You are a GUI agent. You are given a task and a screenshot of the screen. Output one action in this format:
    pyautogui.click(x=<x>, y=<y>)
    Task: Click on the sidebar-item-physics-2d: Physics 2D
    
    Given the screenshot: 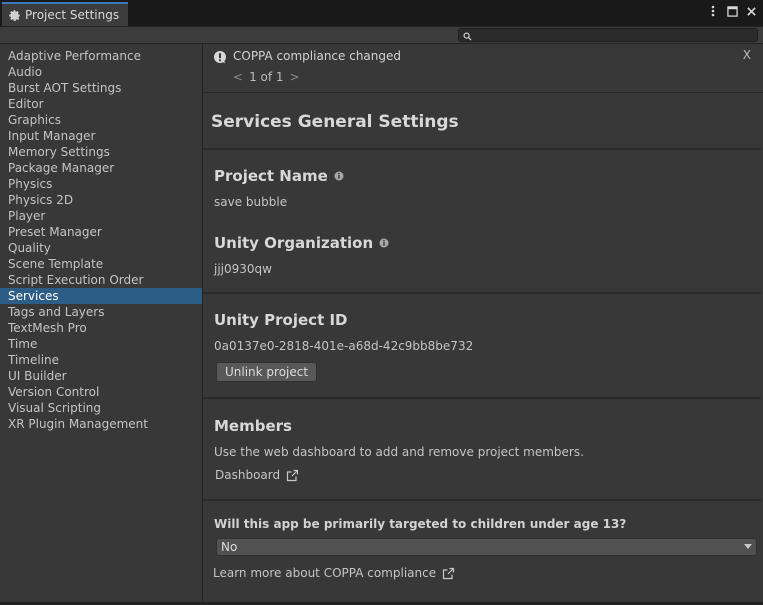 What is the action you would take?
    pyautogui.click(x=101, y=200)
    